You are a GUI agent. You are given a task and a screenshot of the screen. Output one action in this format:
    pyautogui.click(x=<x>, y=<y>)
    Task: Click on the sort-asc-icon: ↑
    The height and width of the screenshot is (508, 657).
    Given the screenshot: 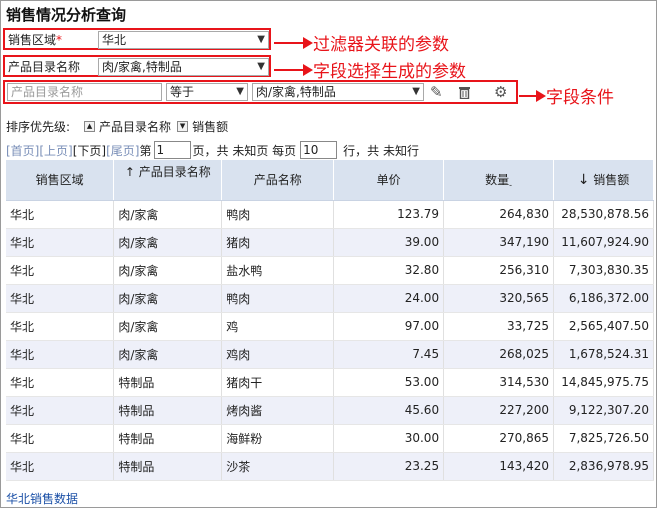 What is the action you would take?
    pyautogui.click(x=129, y=172)
    